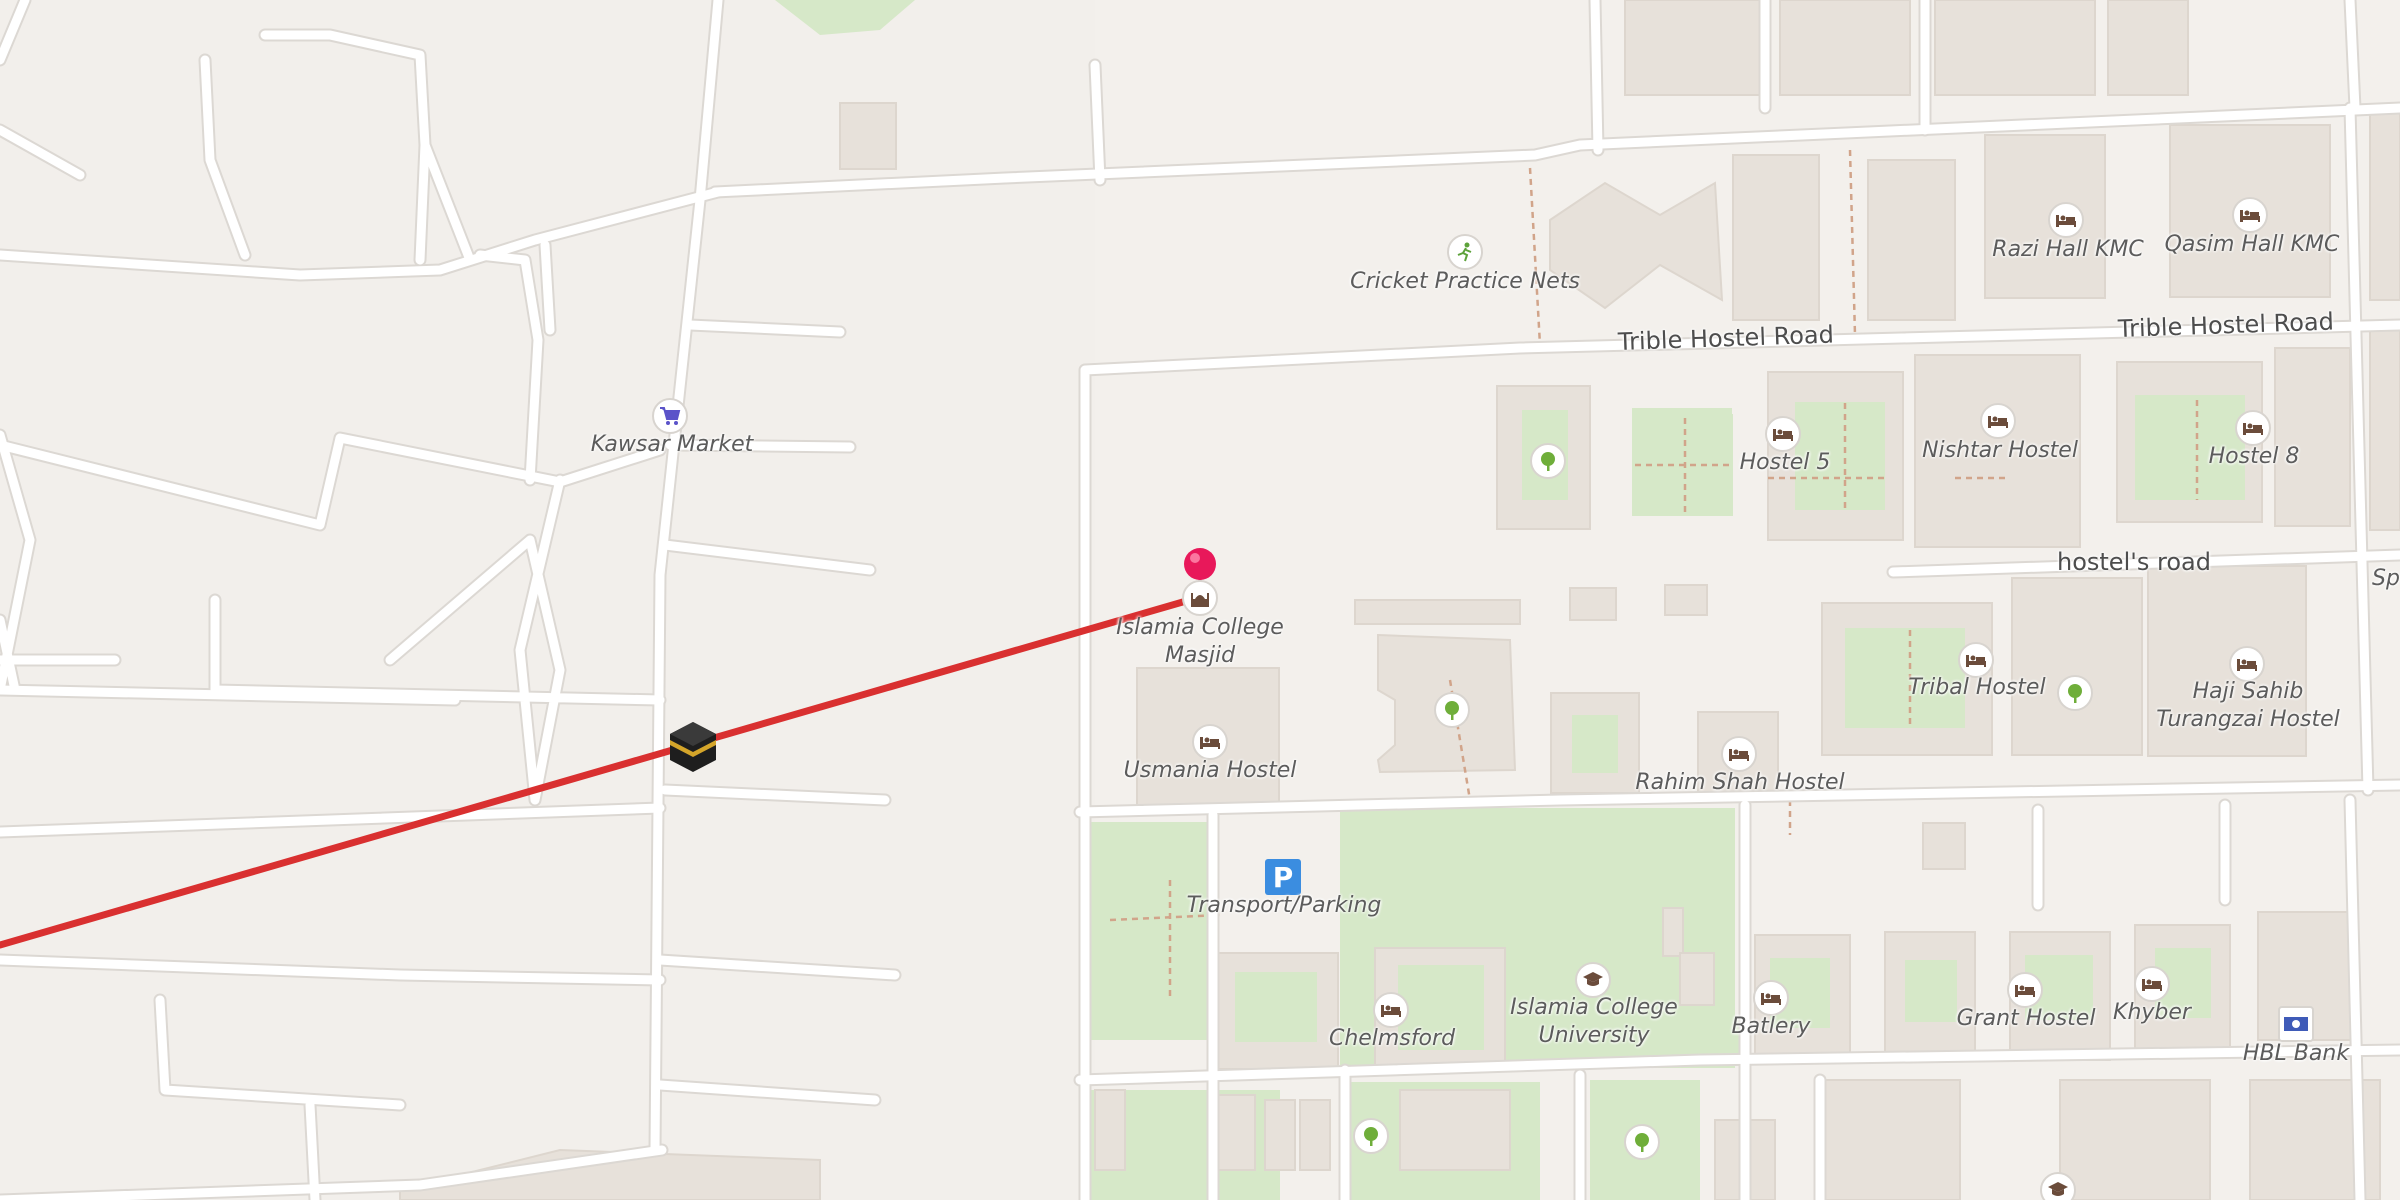  What do you see at coordinates (2026, 1018) in the screenshot?
I see `grant-hostel-label: Grant Hostel` at bounding box center [2026, 1018].